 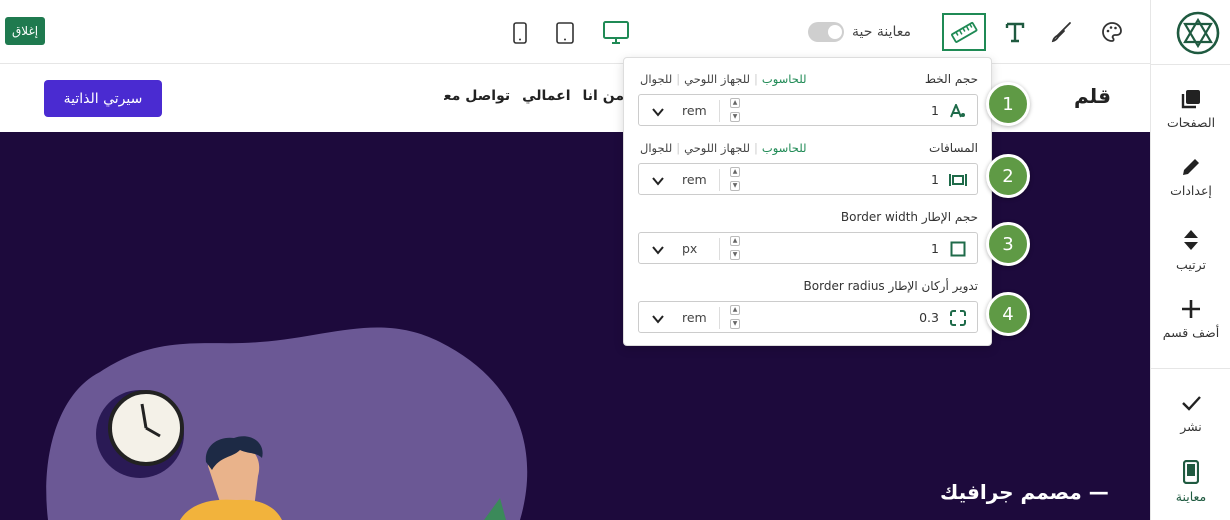 What do you see at coordinates (826, 32) in the screenshot?
I see `live-preview-toggle` at bounding box center [826, 32].